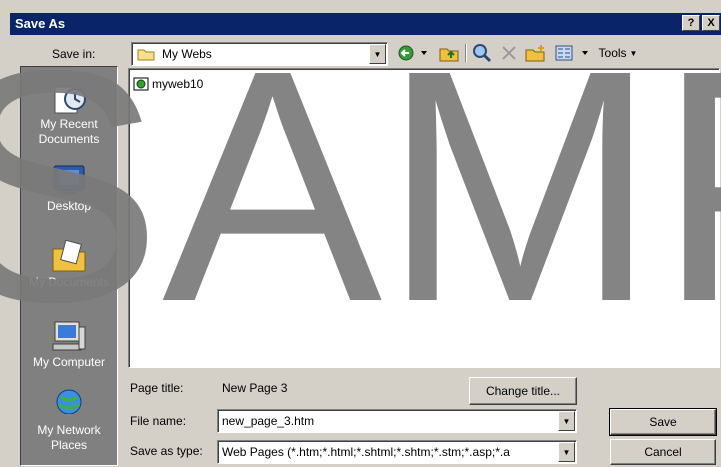 The height and width of the screenshot is (467, 721). Describe the element at coordinates (74, 54) in the screenshot. I see `save-in-label: Save in:` at that location.